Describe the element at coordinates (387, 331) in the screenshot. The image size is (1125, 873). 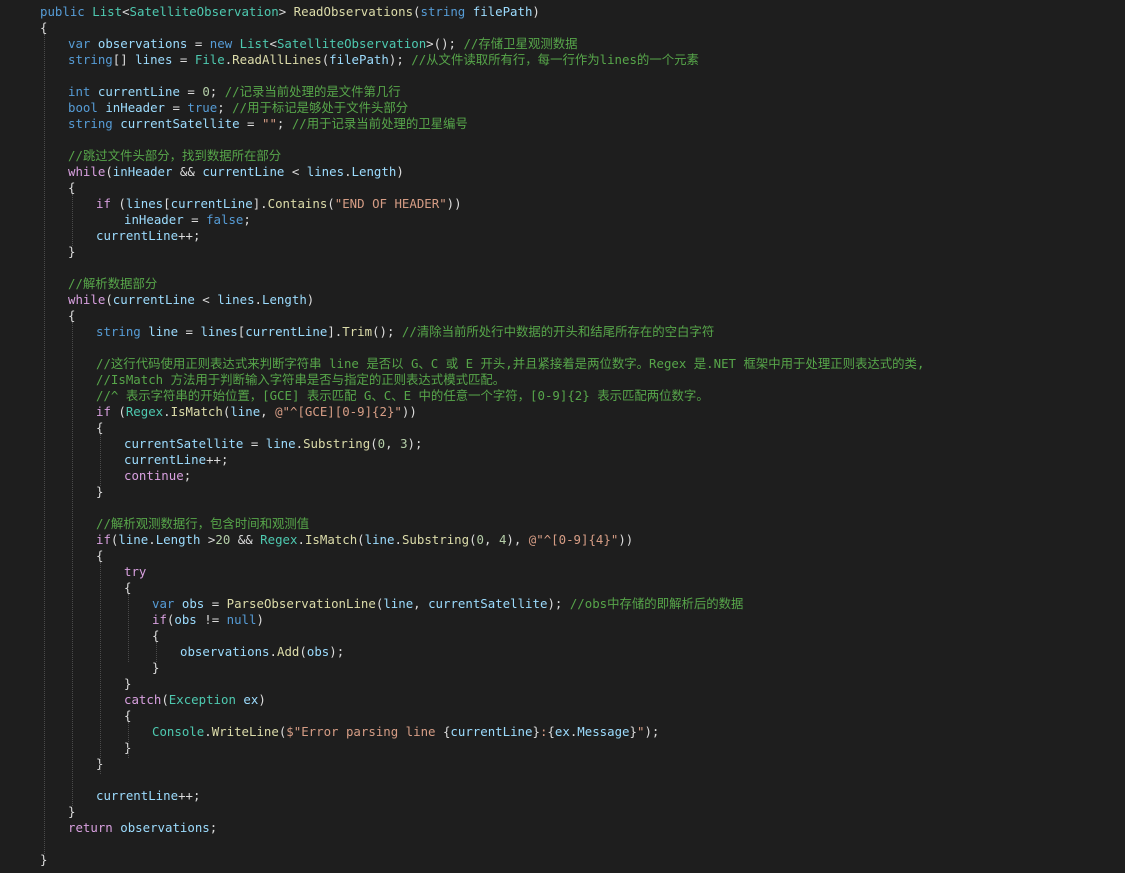
I see `code-token: ();` at that location.